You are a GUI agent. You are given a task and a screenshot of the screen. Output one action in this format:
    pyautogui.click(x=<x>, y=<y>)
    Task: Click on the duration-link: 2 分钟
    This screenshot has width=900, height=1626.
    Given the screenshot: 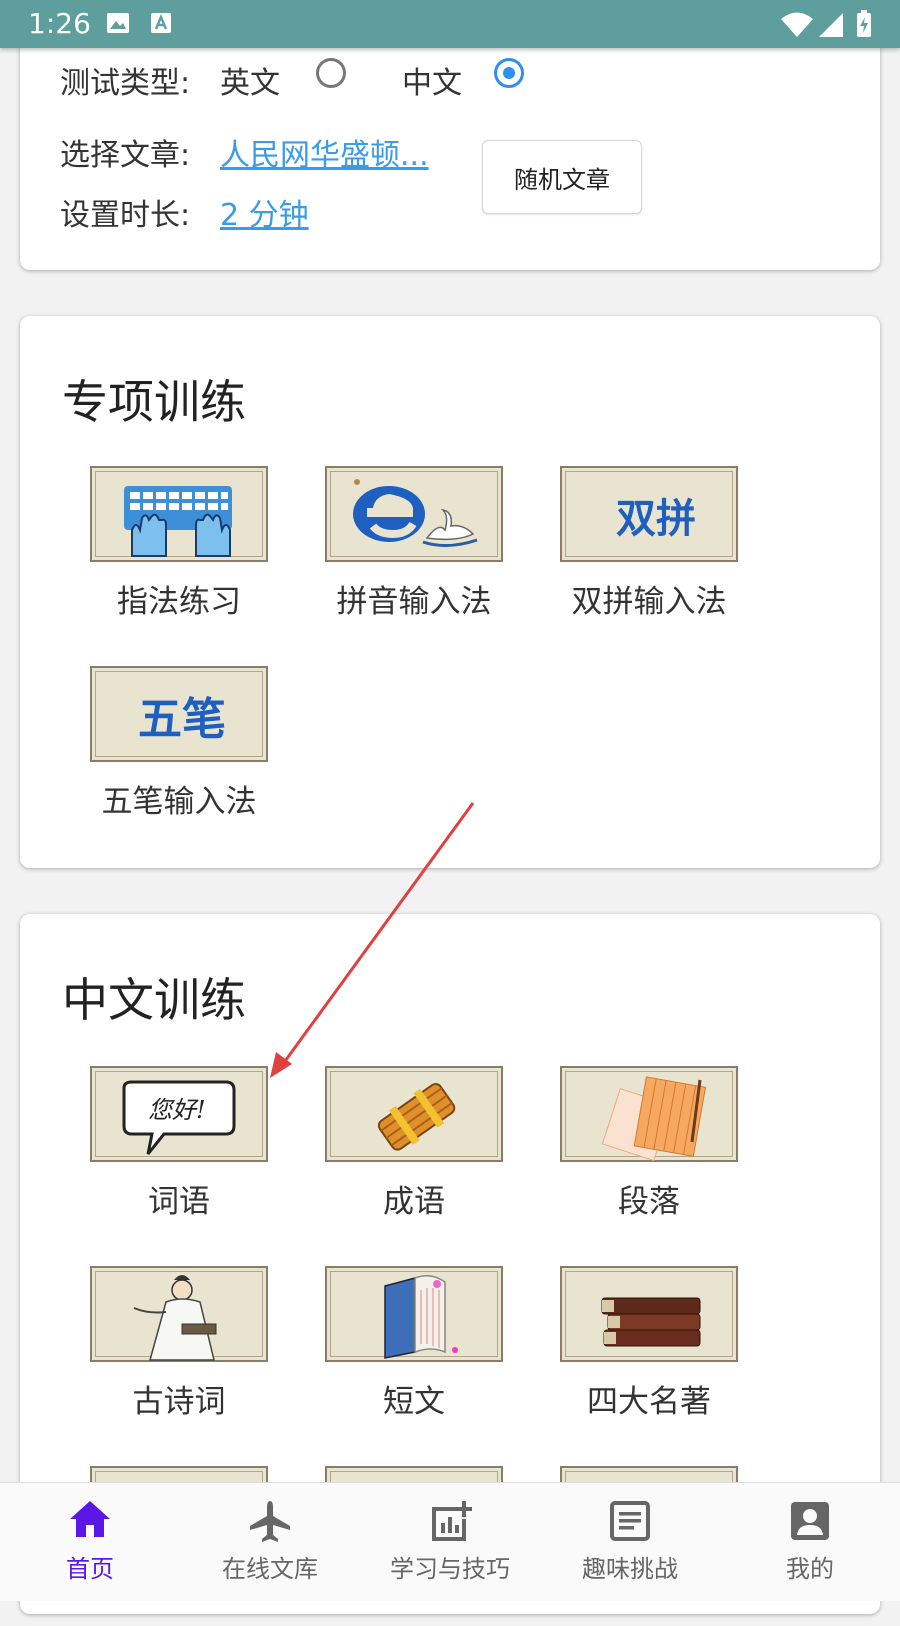 What is the action you would take?
    pyautogui.click(x=264, y=212)
    